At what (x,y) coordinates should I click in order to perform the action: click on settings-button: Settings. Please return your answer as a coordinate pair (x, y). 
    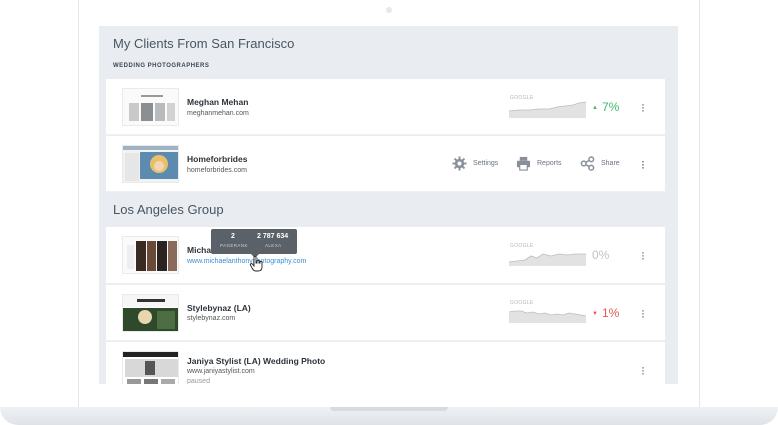
    Looking at the image, I should click on (475, 163).